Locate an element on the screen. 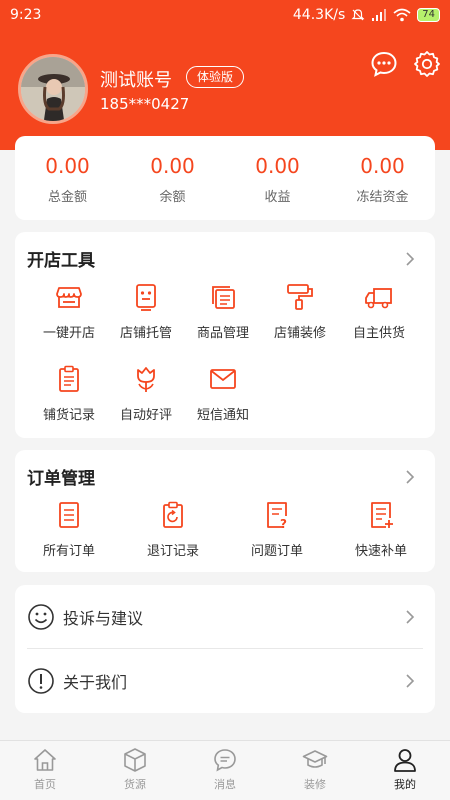 The width and height of the screenshot is (450, 800). balance-summary-card: 0.00 总金额 0.00 余额 0.00 收益 0.00 冻结资金 is located at coordinates (225, 178).